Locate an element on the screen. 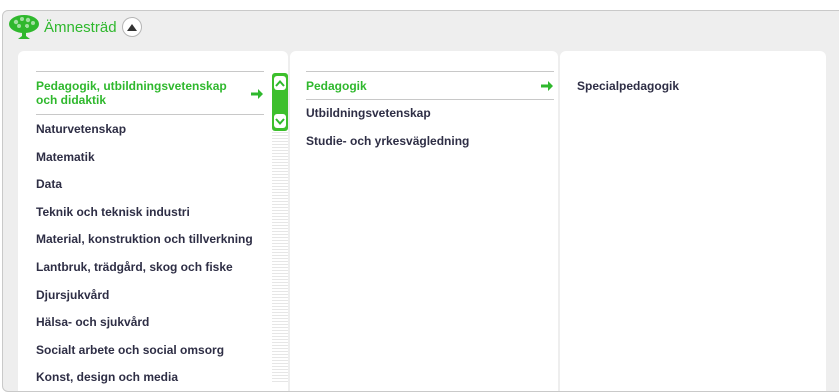 This screenshot has width=839, height=392. category-item: Material, konstruktion och tillverkning is located at coordinates (144, 239).